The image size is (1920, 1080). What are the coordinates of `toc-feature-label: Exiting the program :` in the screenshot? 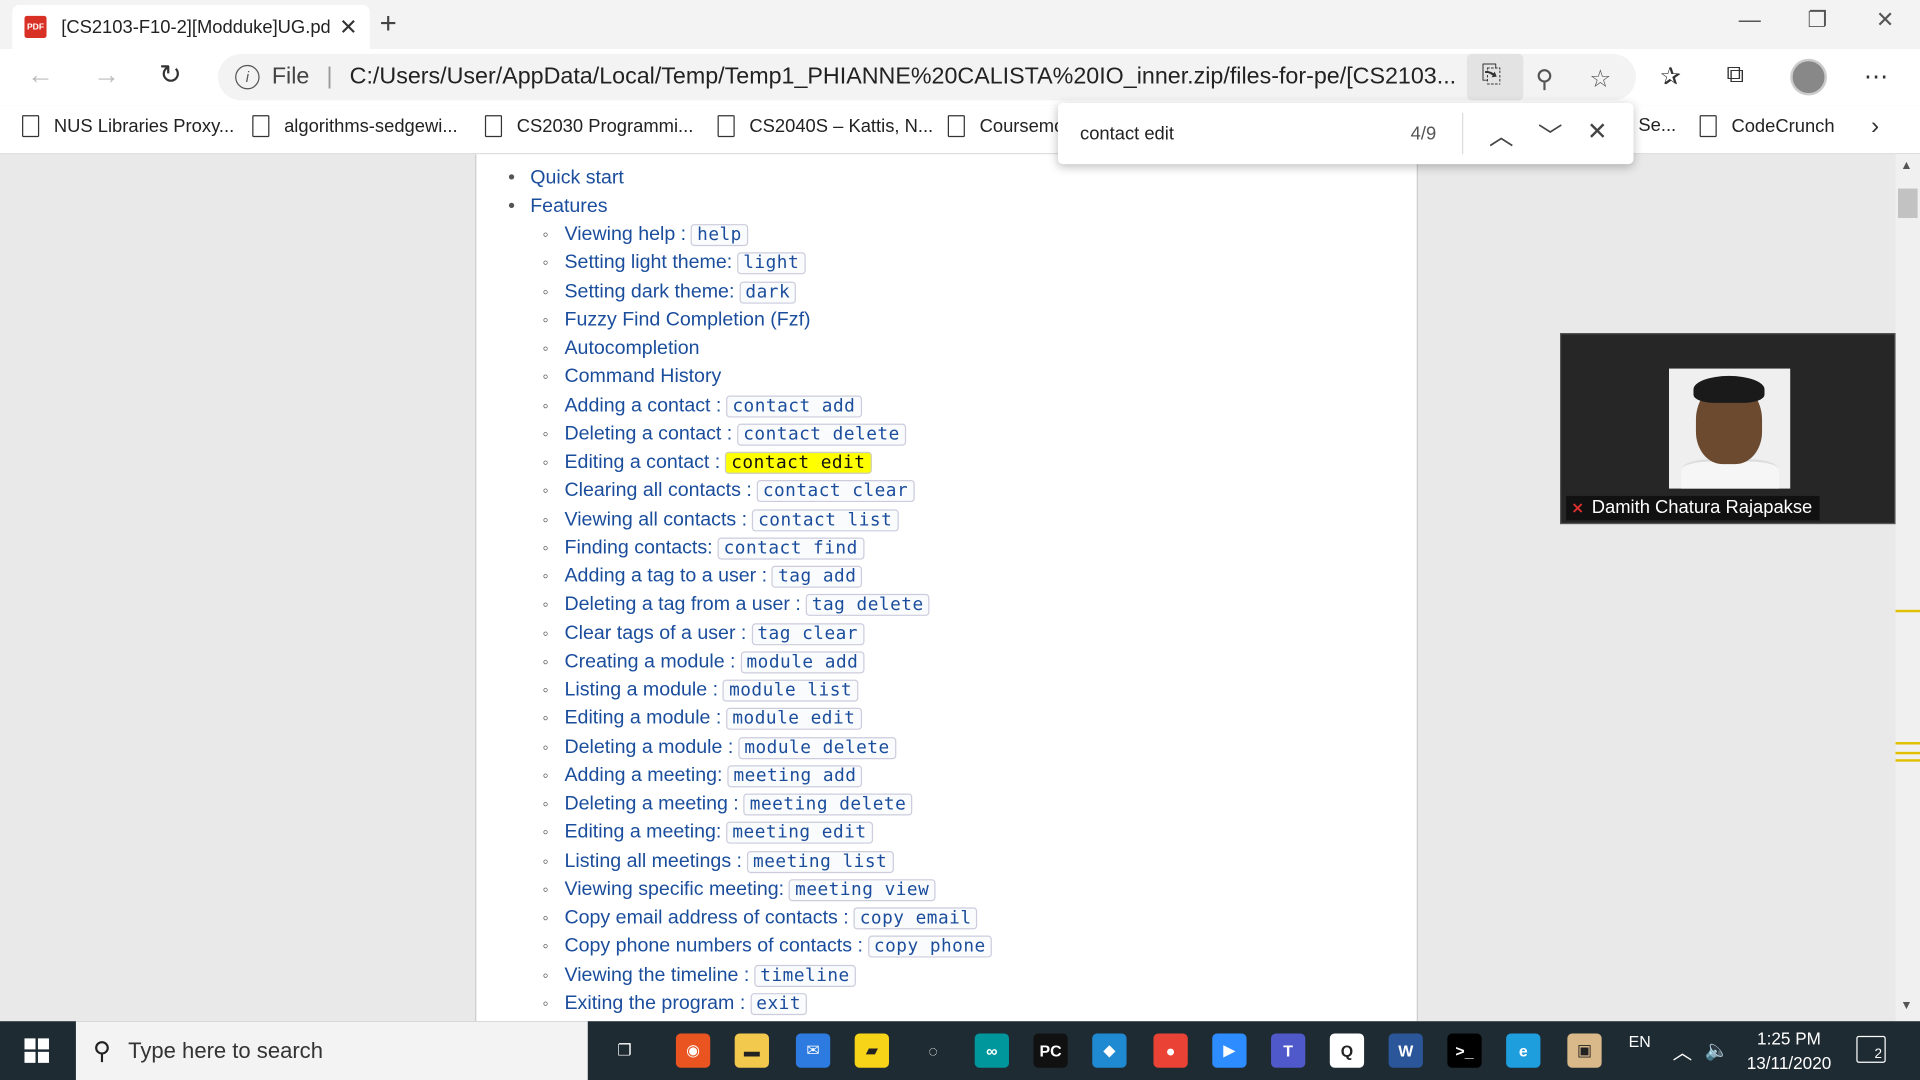 It's located at (655, 1003).